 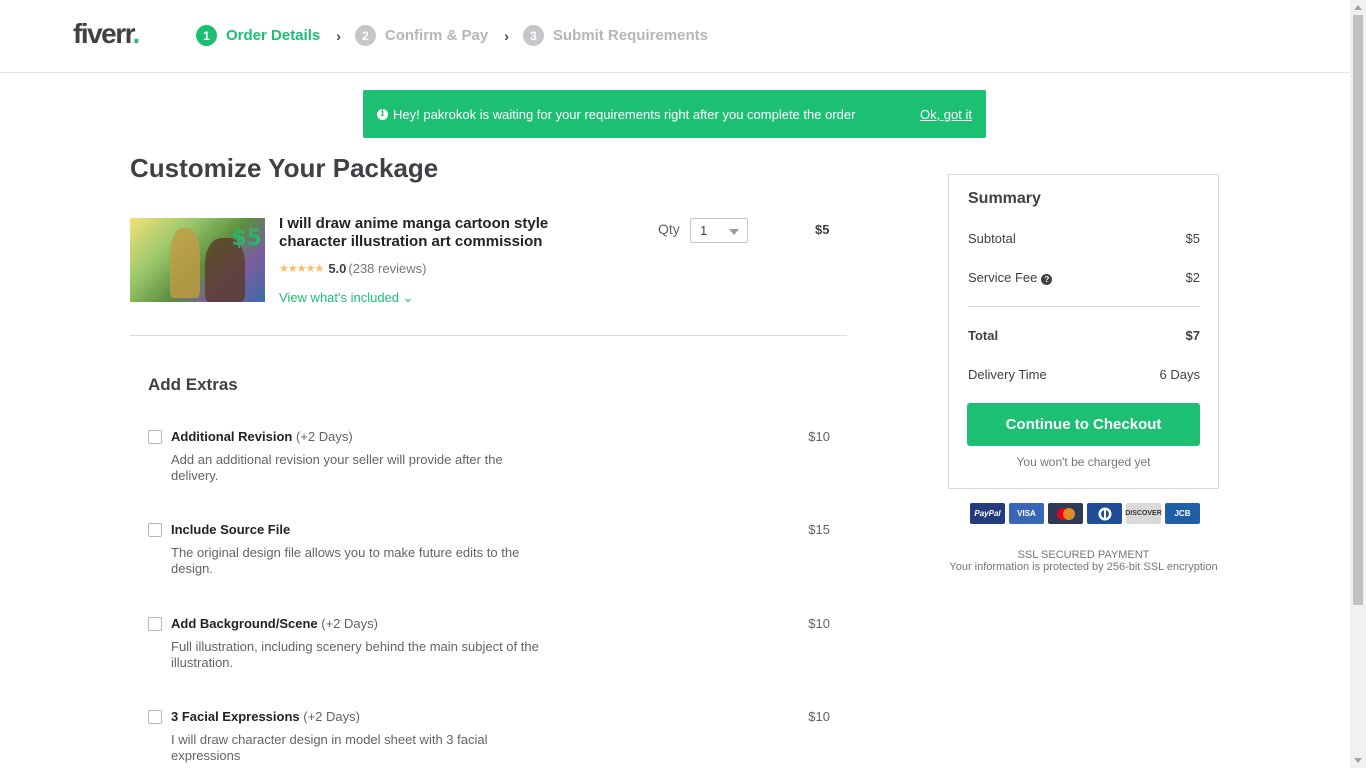 What do you see at coordinates (1007, 374) in the screenshot?
I see `delivery-time-label: Delivery Time` at bounding box center [1007, 374].